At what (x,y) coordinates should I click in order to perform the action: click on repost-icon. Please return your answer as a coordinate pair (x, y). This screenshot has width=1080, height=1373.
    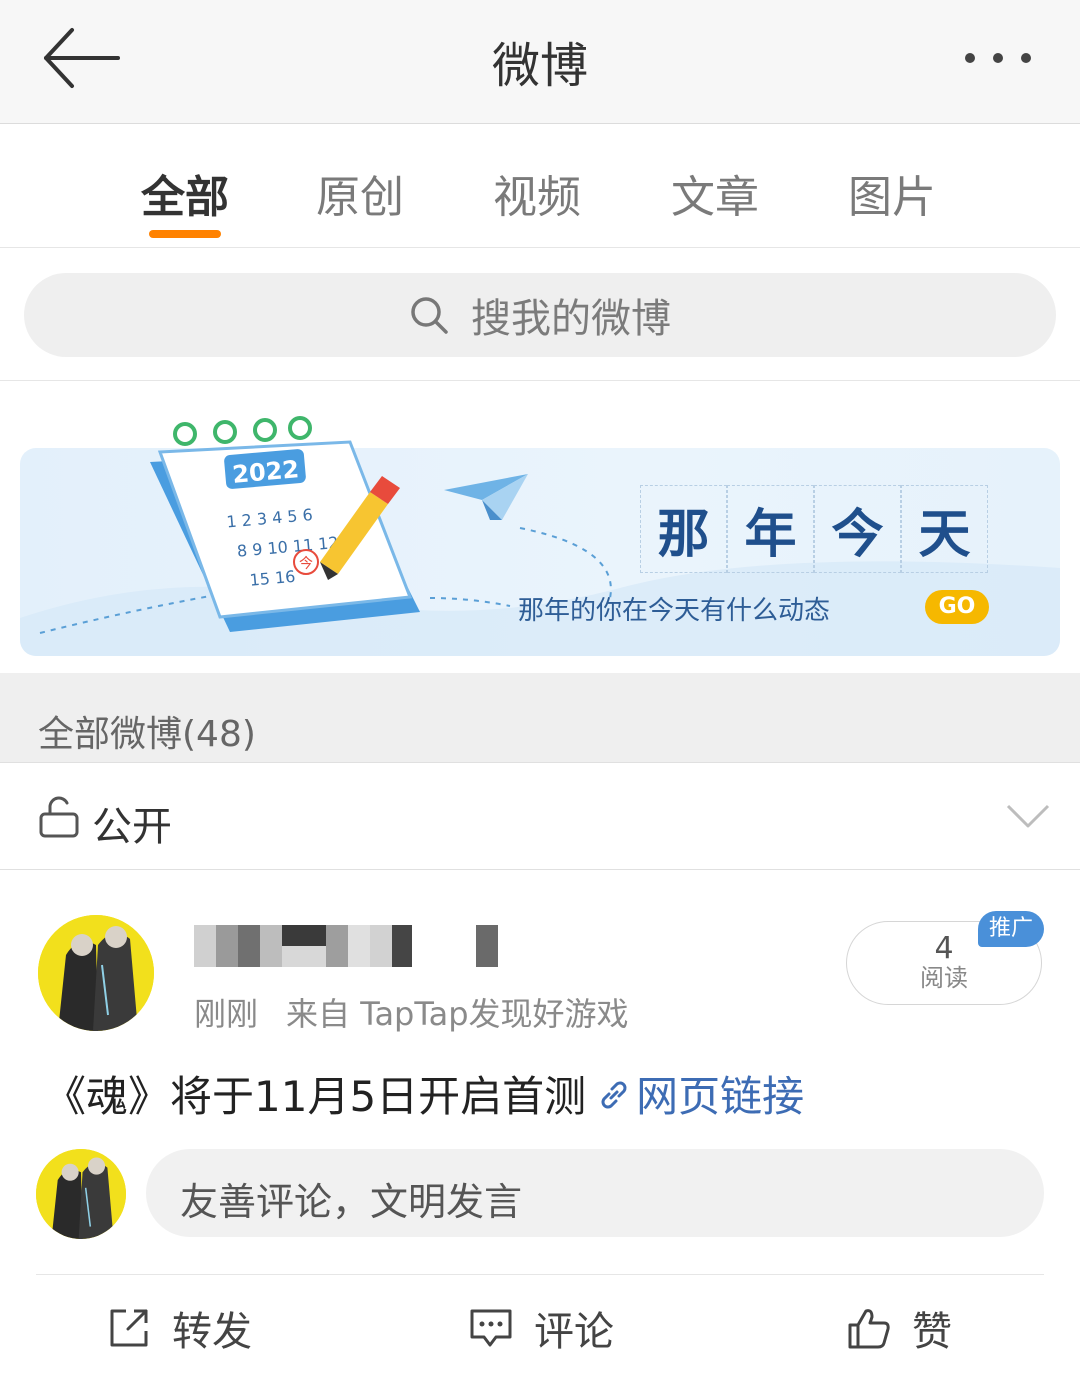
    Looking at the image, I should click on (129, 1328).